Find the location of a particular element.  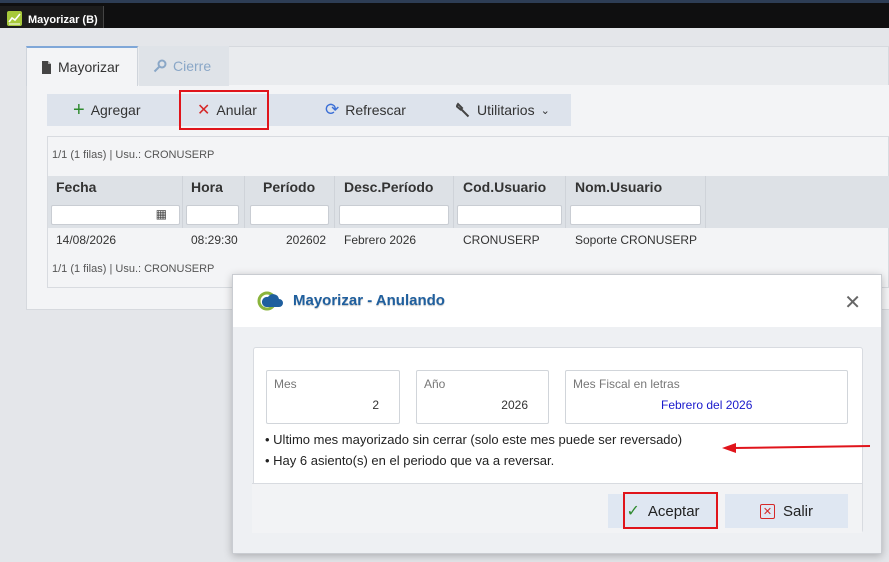

cell-hora: 08:29:30 is located at coordinates (214, 240).